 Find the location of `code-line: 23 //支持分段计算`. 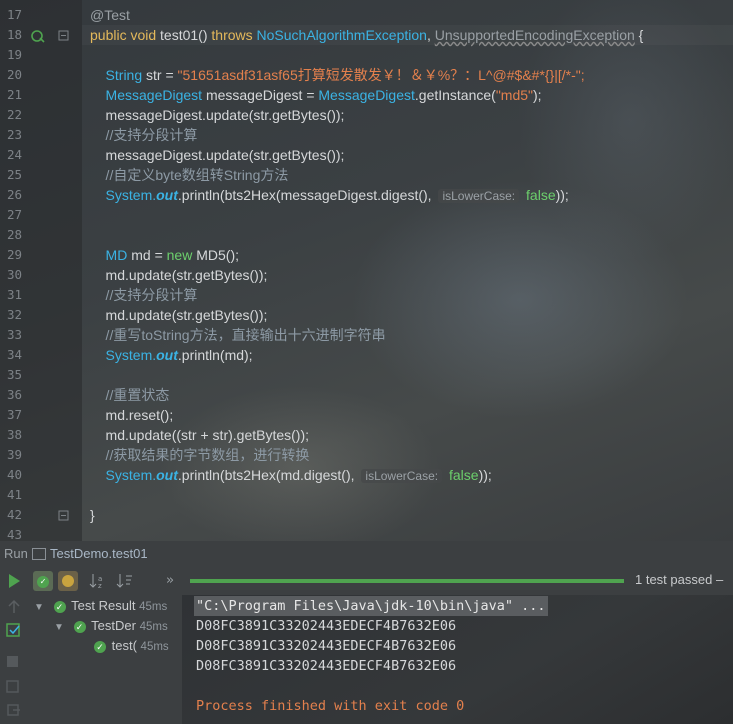

code-line: 23 //支持分段计算 is located at coordinates (366, 135).